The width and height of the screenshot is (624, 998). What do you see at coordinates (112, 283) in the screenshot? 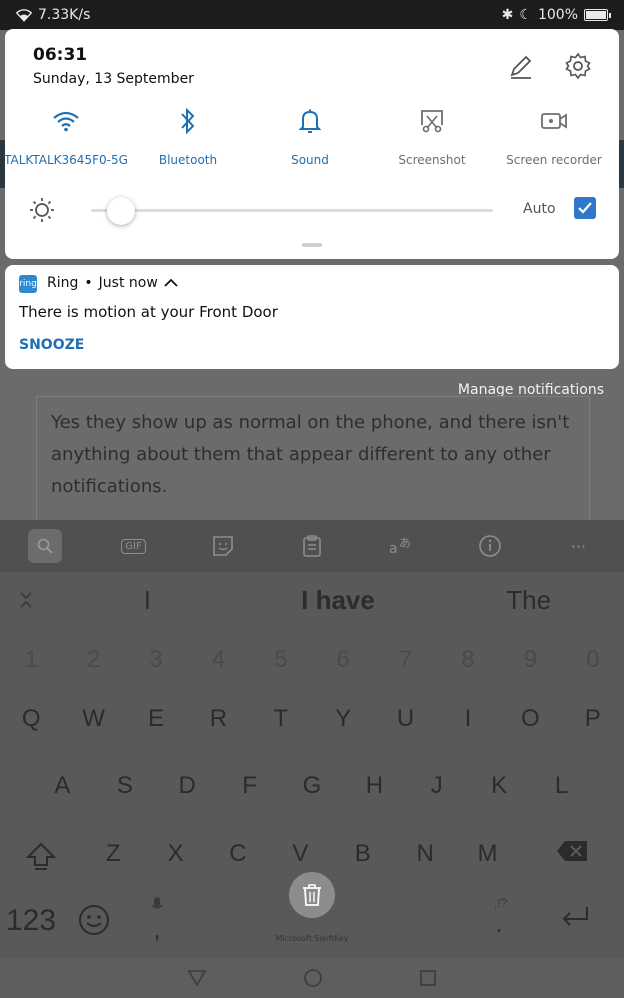
I see `notification-header: Ring • Just now` at bounding box center [112, 283].